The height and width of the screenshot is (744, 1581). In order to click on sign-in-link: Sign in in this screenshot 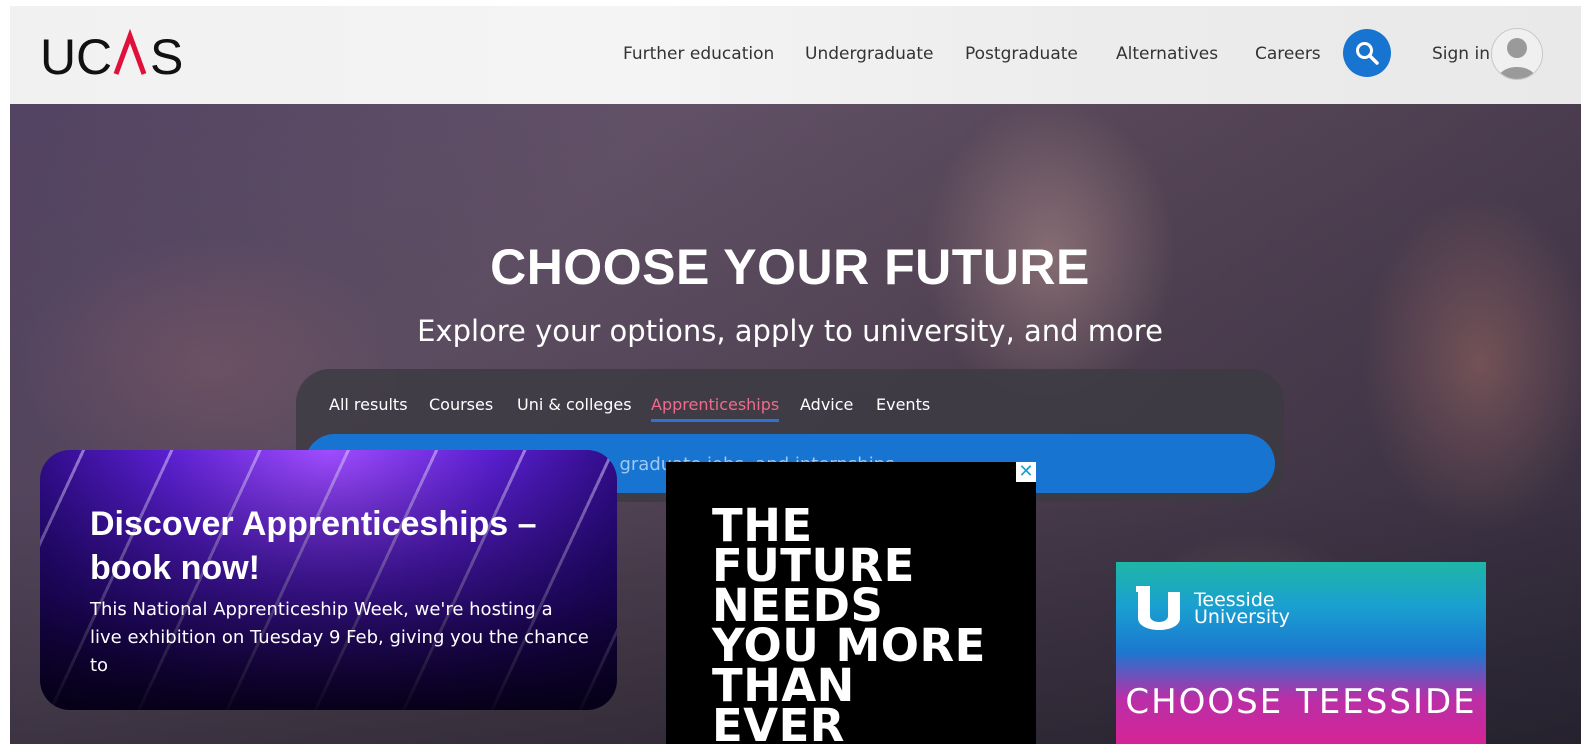, I will do `click(1461, 54)`.